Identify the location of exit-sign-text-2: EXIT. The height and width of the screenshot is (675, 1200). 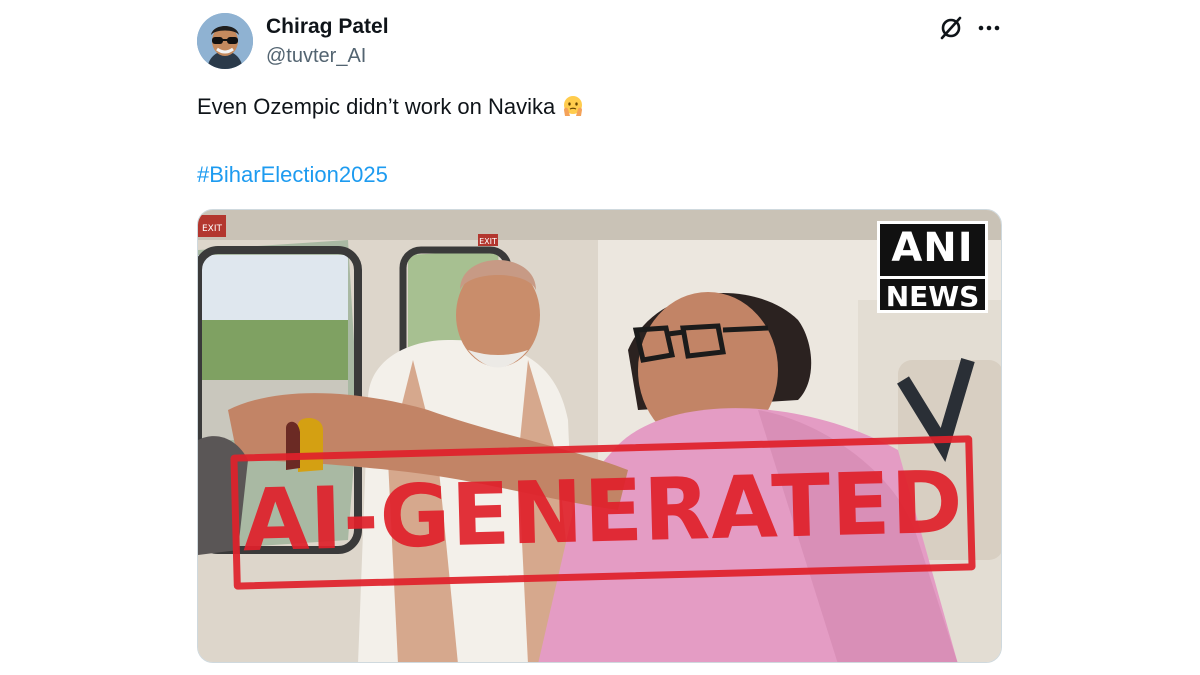
(488, 241).